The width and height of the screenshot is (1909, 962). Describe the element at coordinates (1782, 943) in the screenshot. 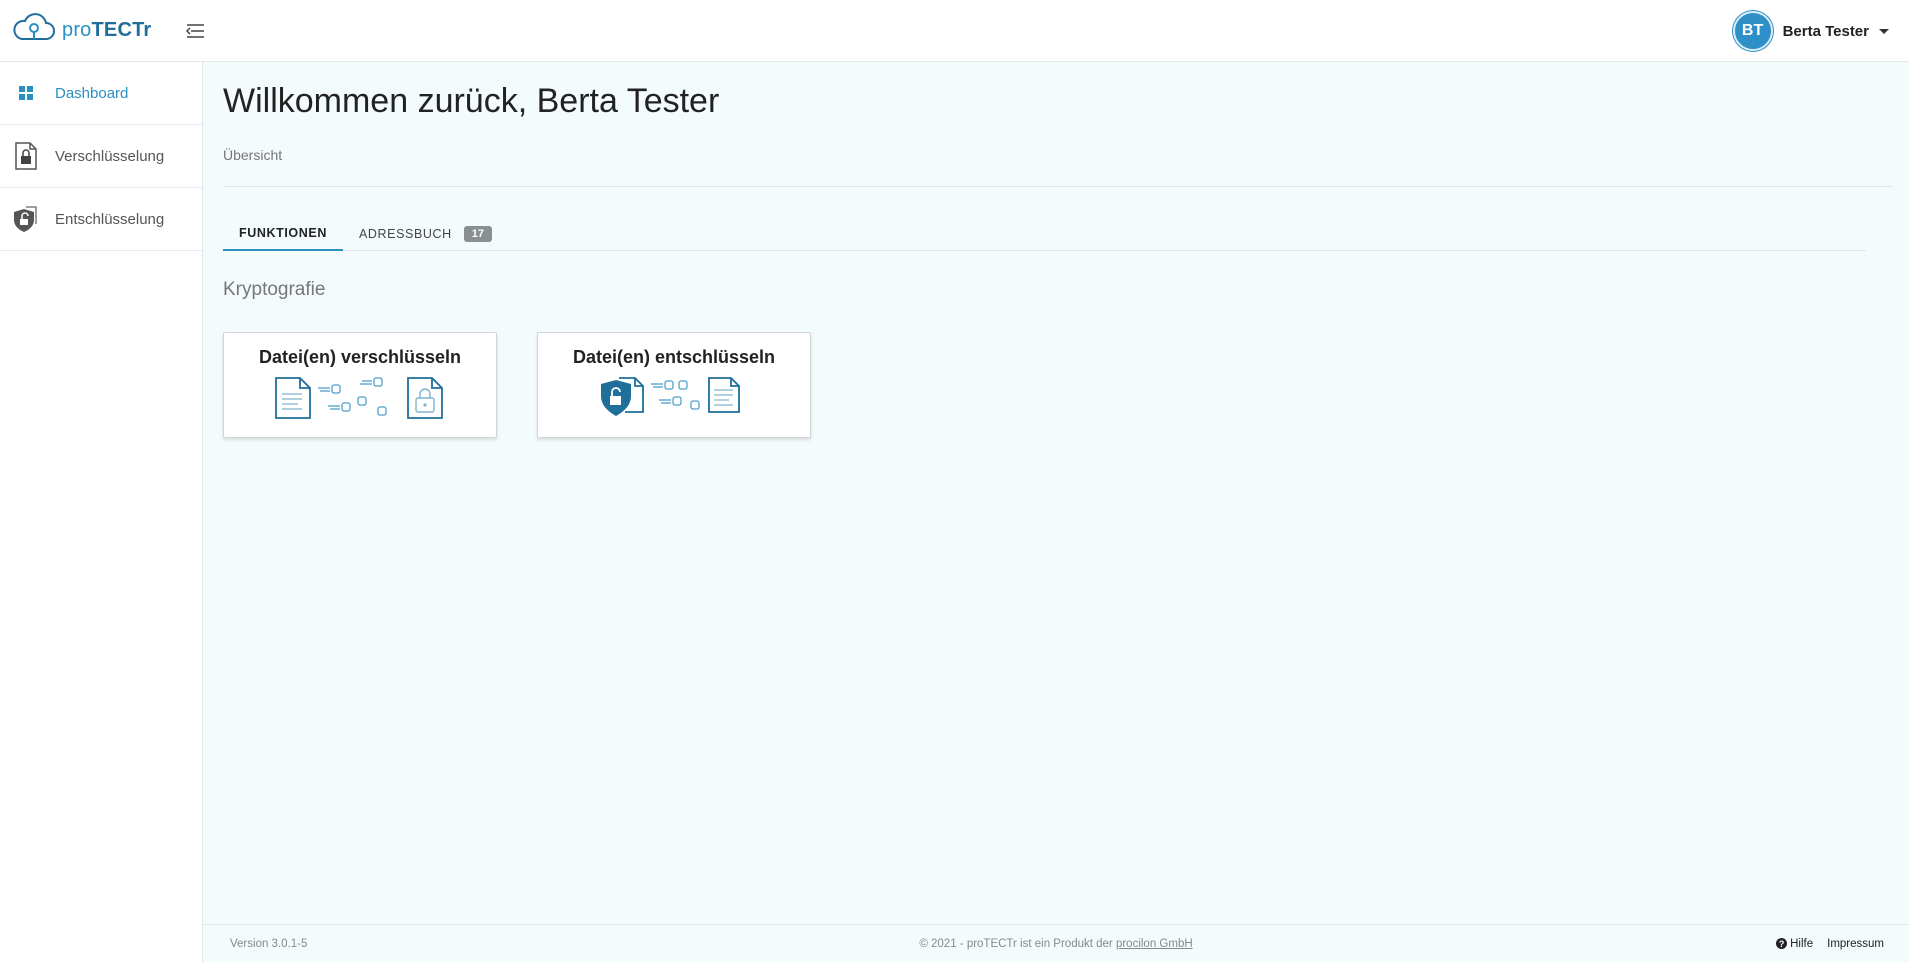

I see `question-circle-icon: ?` at that location.